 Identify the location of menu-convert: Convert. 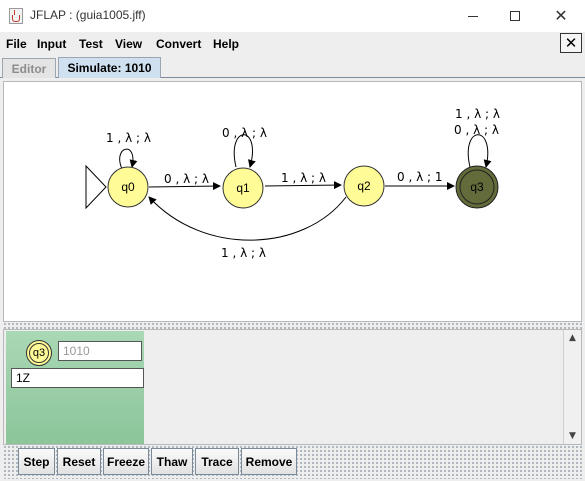
(178, 44).